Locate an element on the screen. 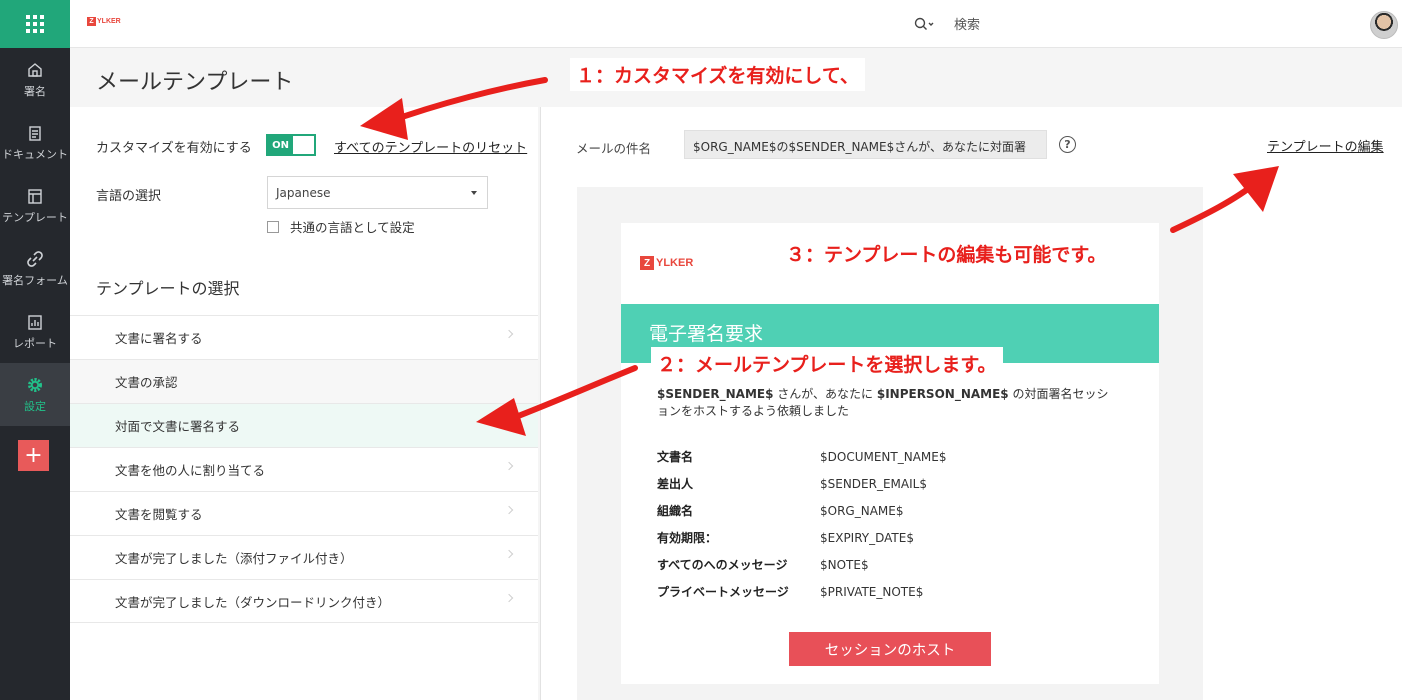  template-item-assign: 文書を他の人に割り当てる is located at coordinates (304, 469).